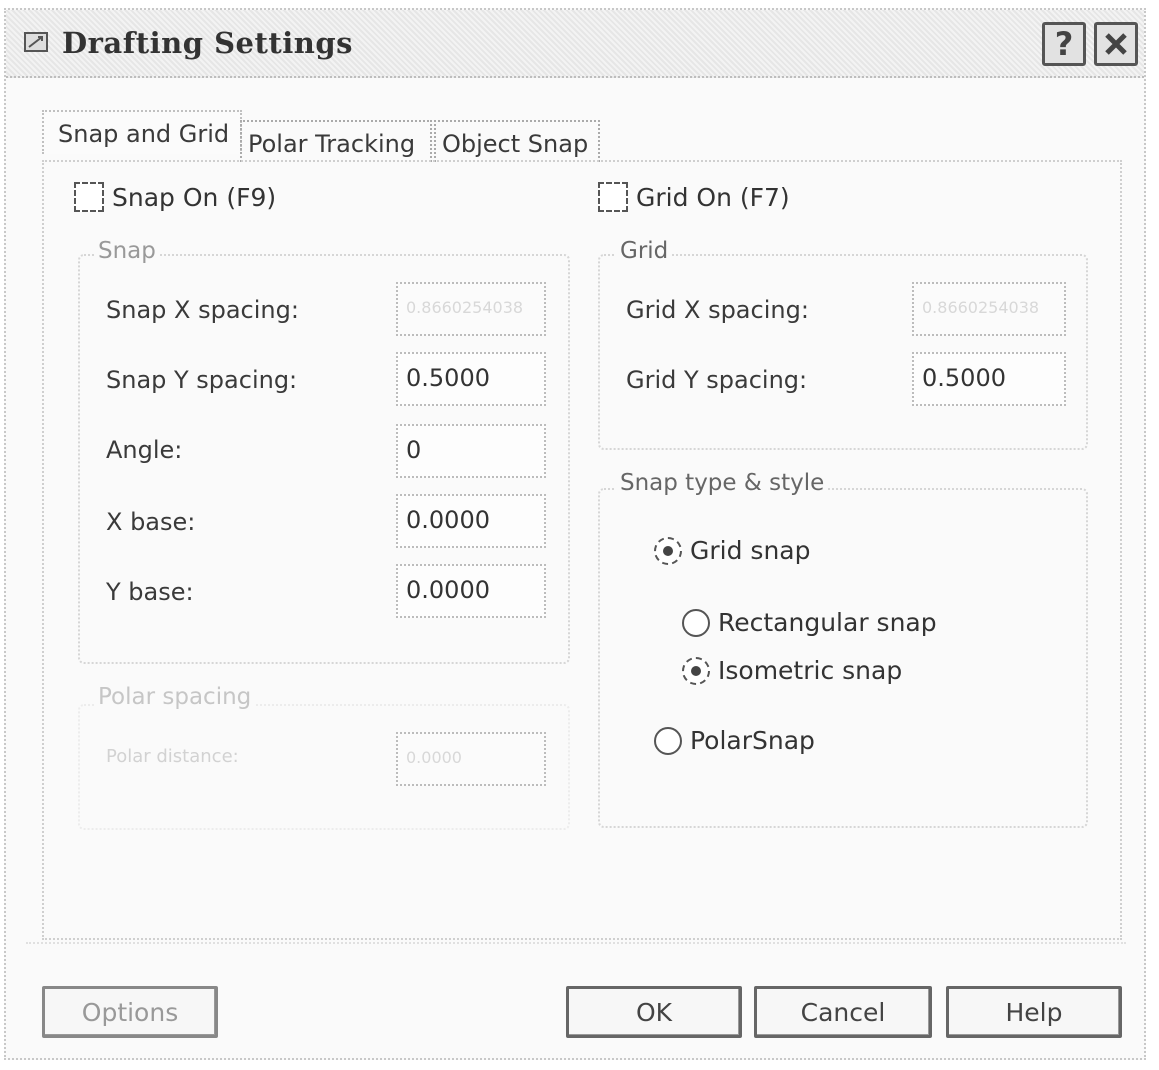  I want to click on polar-distance-label: Polar distance:, so click(172, 756).